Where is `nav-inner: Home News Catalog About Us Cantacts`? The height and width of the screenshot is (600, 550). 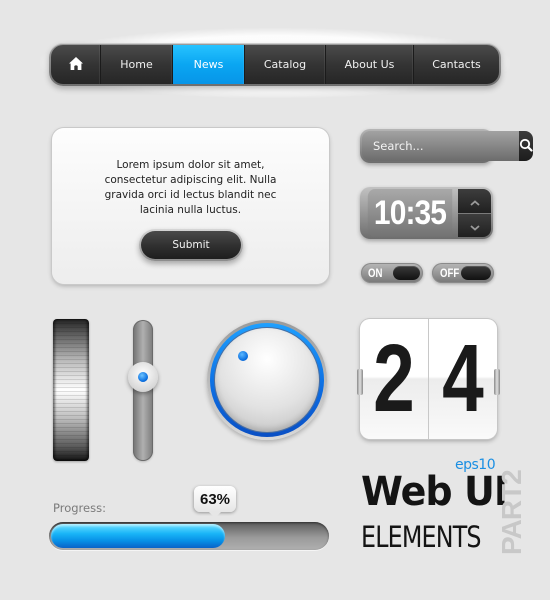
nav-inner: Home News Catalog About Us Cantacts is located at coordinates (275, 64).